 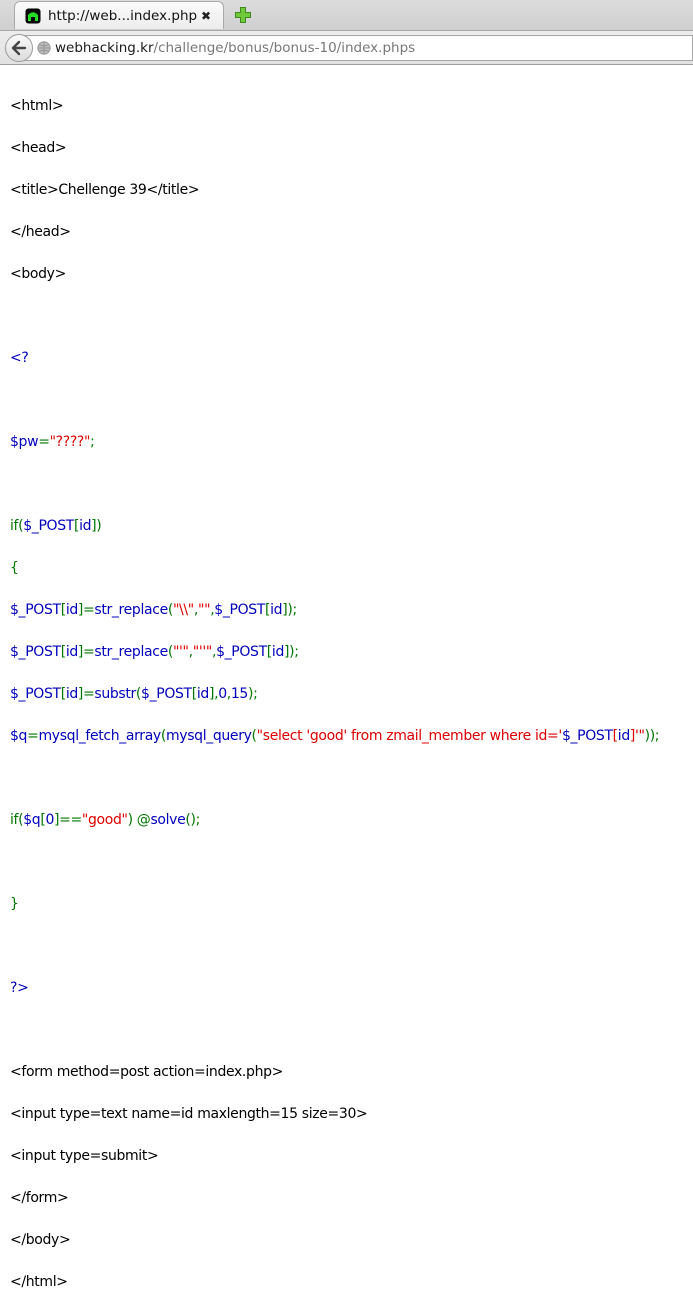 I want to click on code-token: mysql_fetch_array, so click(x=100, y=736).